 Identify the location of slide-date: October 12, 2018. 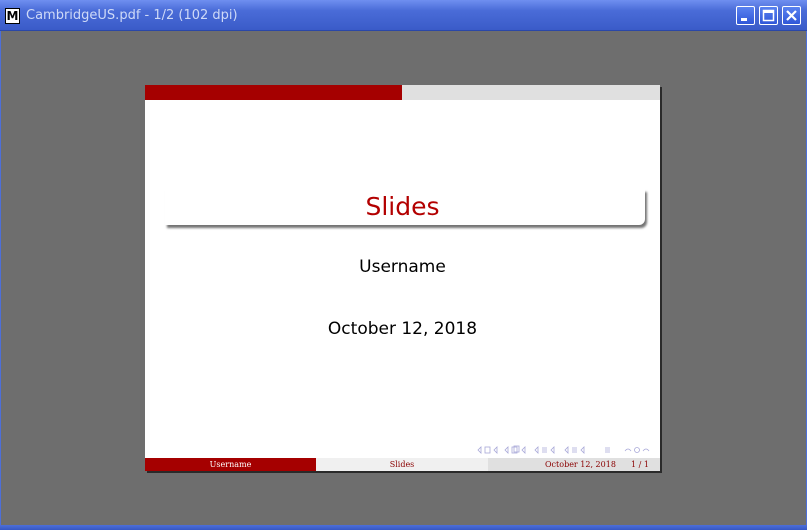
(402, 329).